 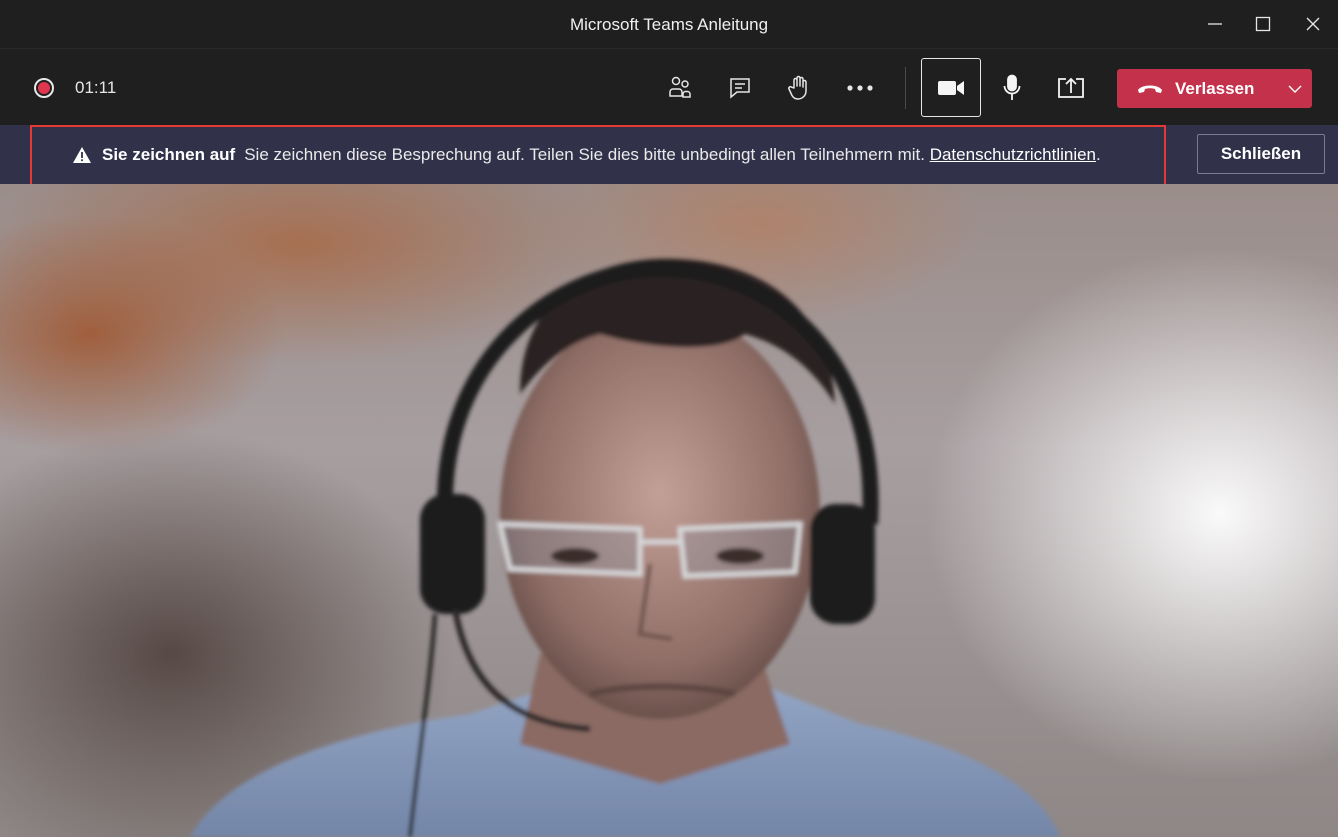 I want to click on more-actions-button, so click(x=860, y=88).